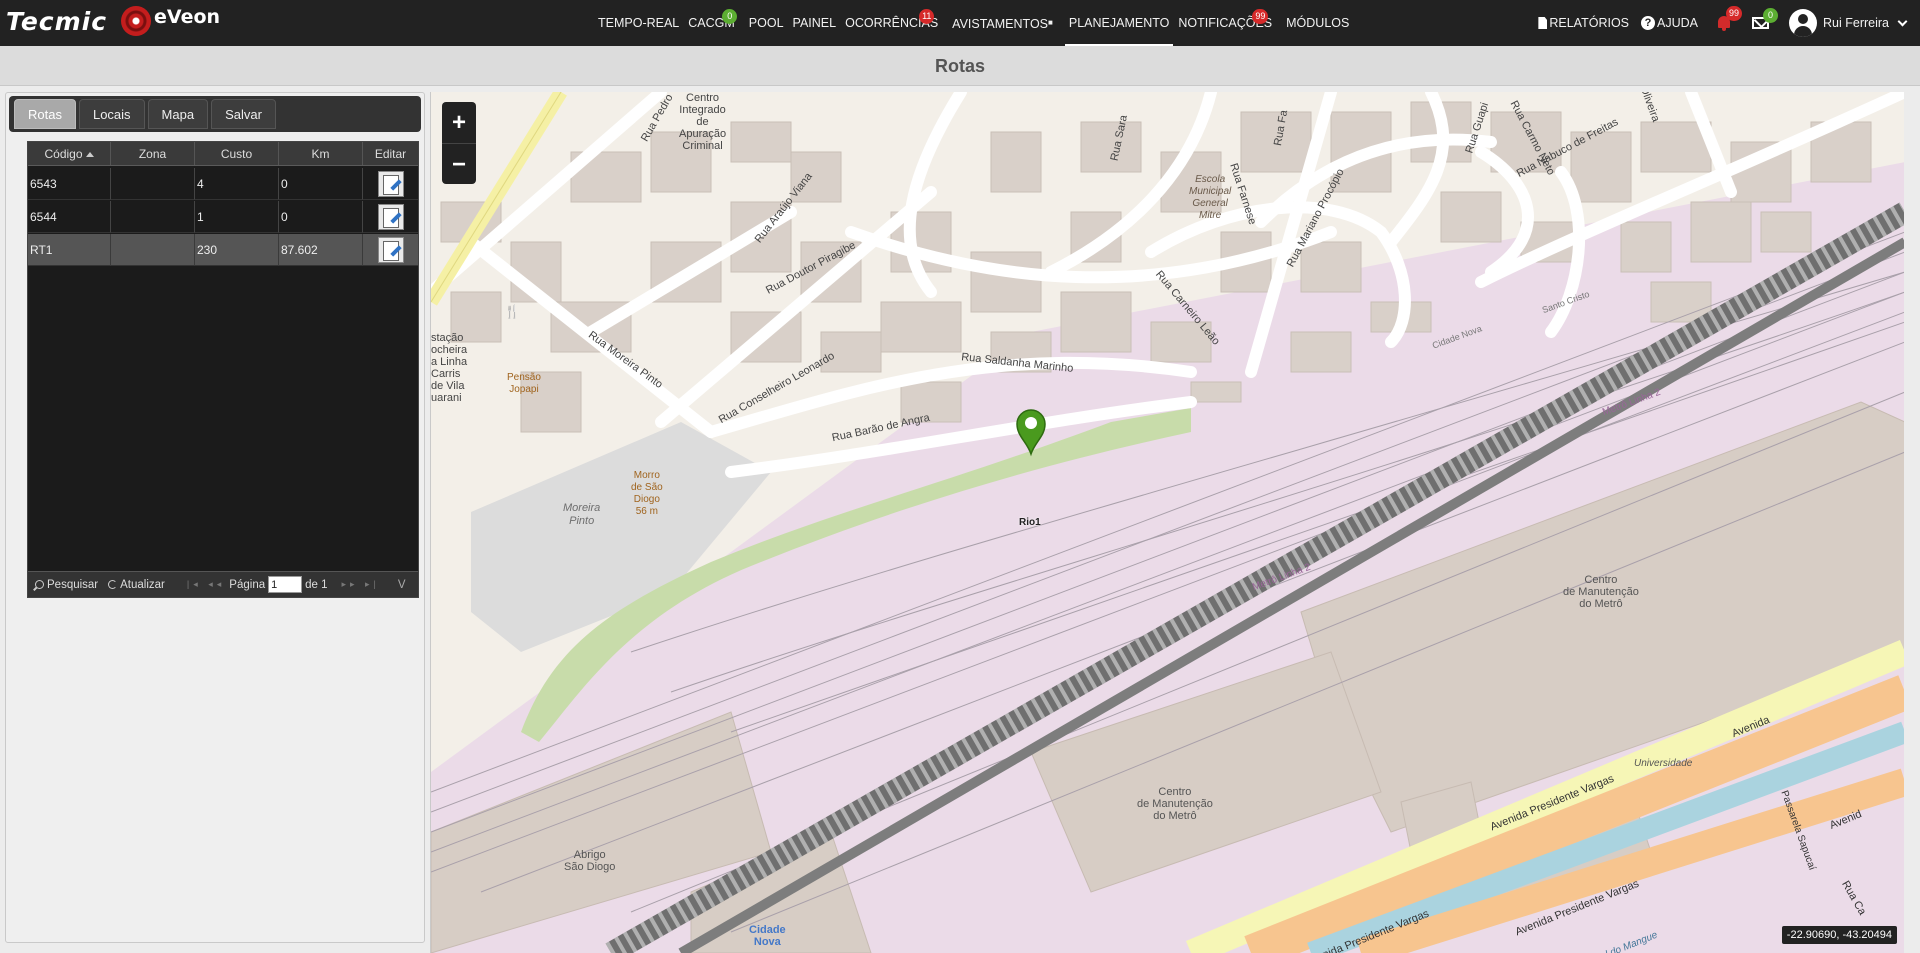 The width and height of the screenshot is (1920, 953). I want to click on col-editar-label: Editar, so click(390, 154).